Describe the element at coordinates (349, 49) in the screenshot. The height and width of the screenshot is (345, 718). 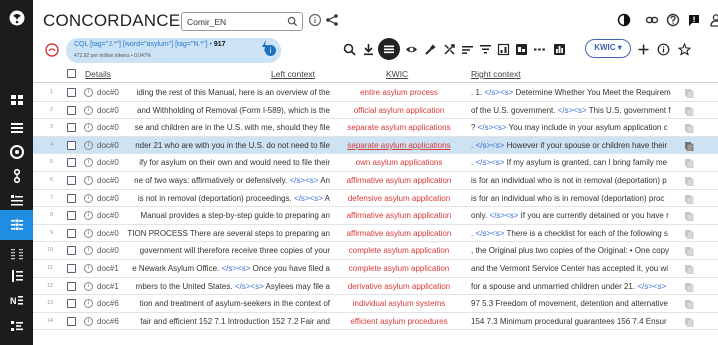
I see `search-icon` at that location.